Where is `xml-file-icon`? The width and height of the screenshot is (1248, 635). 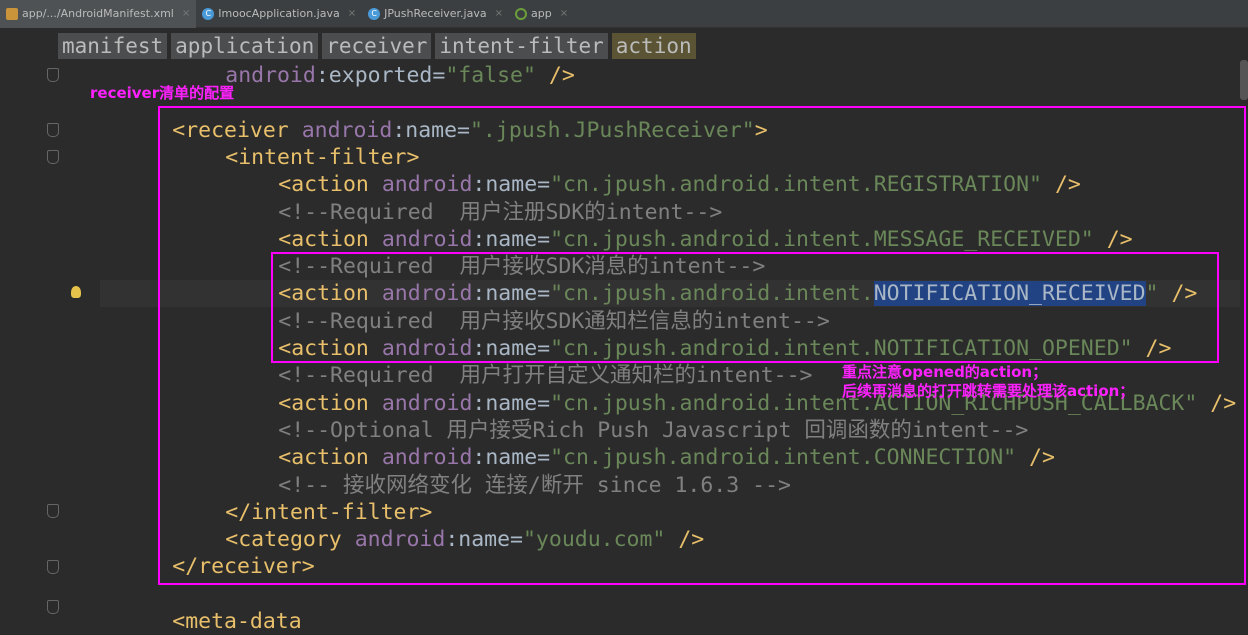
xml-file-icon is located at coordinates (12, 13).